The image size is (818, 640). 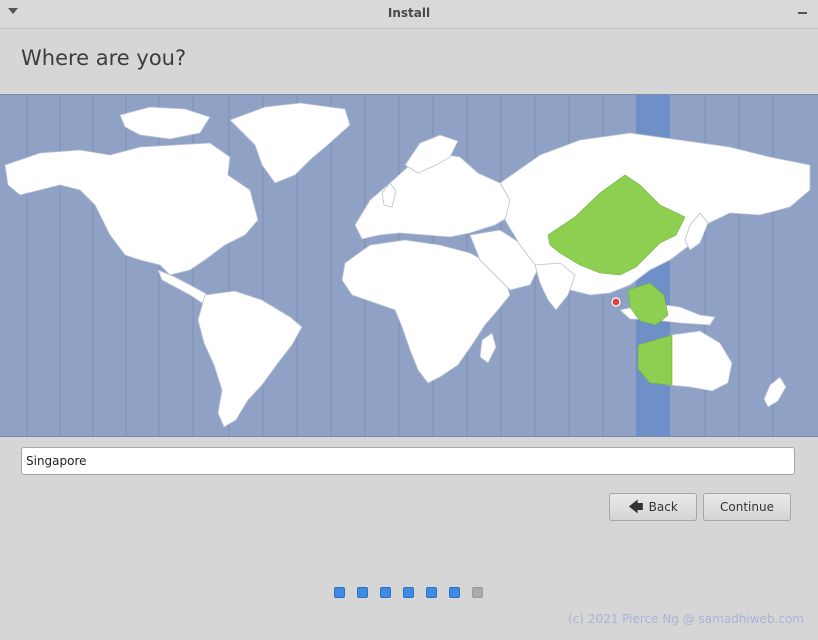 What do you see at coordinates (616, 302) in the screenshot?
I see `location-pin-icon` at bounding box center [616, 302].